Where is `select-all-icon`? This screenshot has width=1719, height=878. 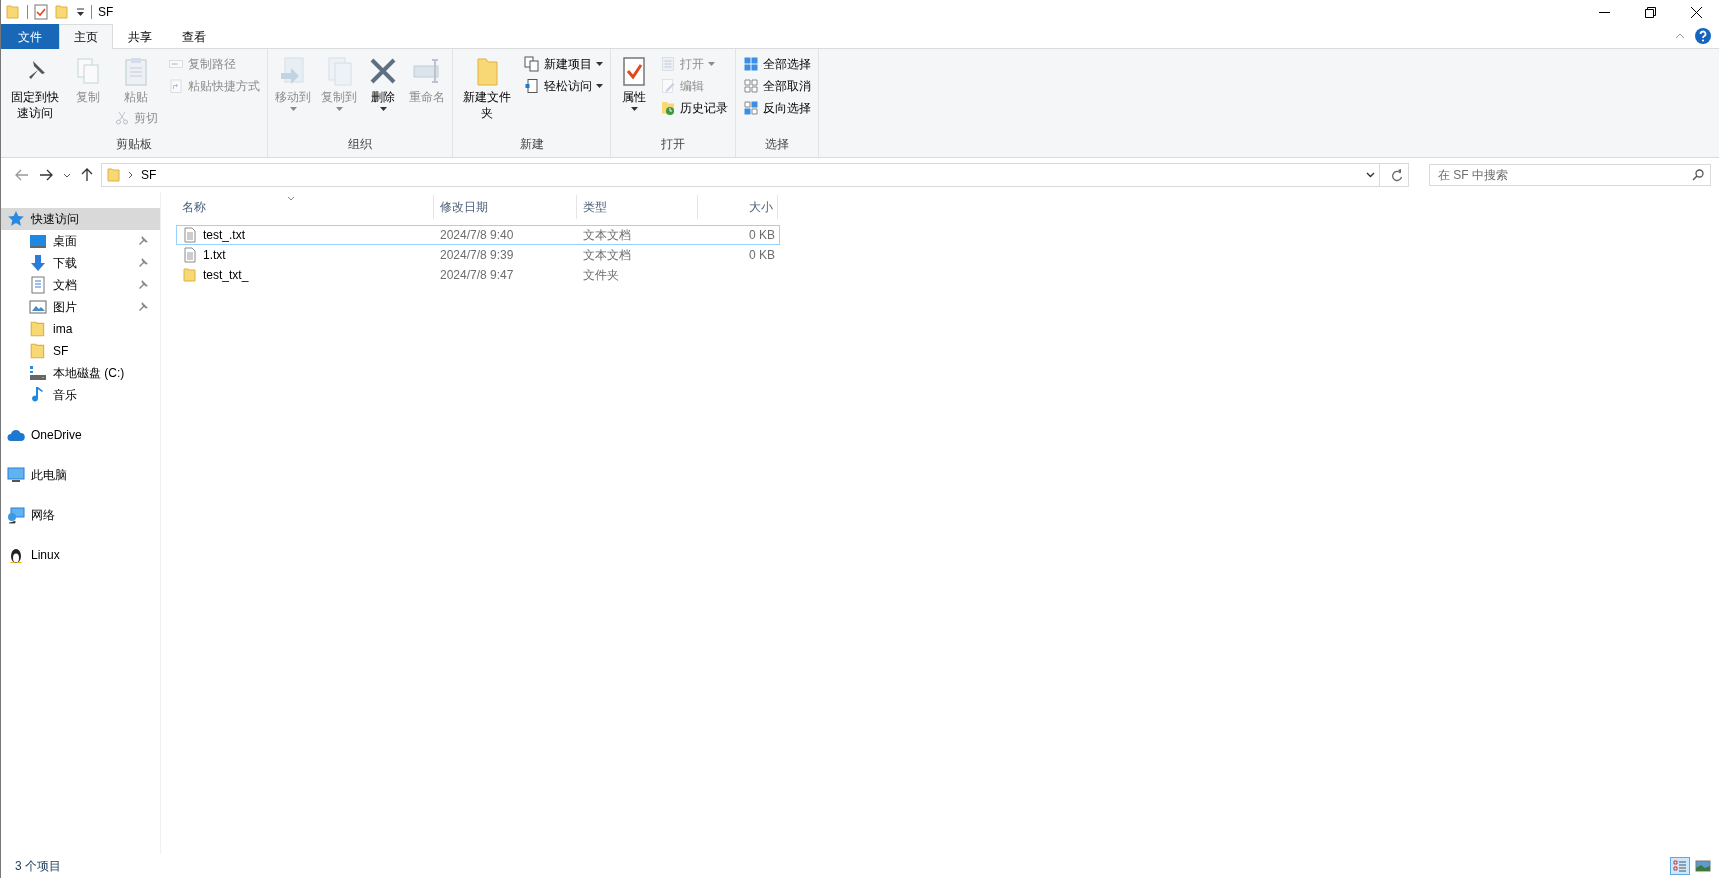
select-all-icon is located at coordinates (751, 64).